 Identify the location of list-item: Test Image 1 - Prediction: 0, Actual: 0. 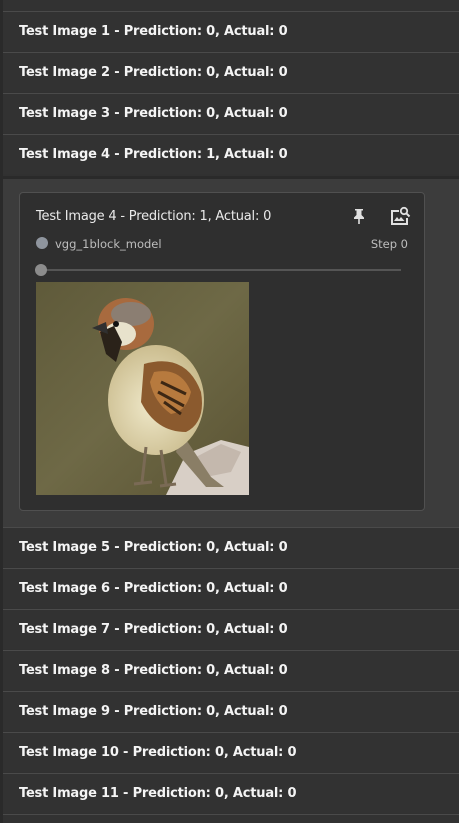
(231, 31).